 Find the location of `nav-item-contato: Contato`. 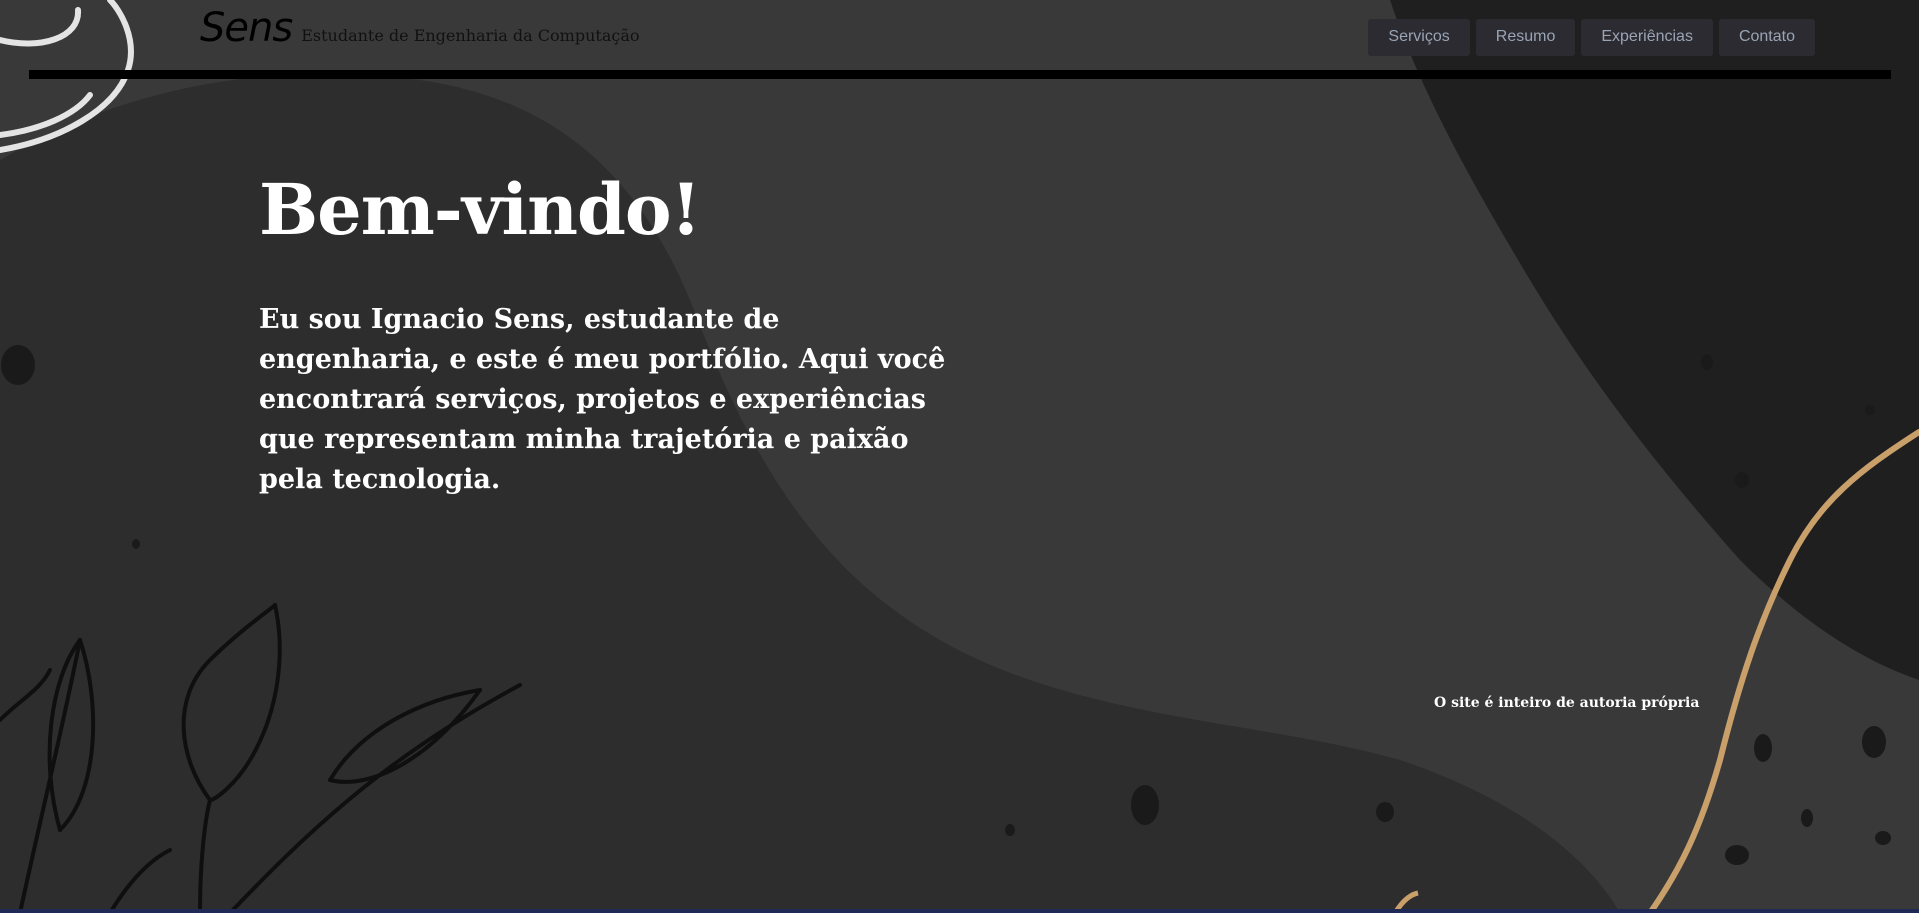

nav-item-contato: Contato is located at coordinates (1766, 37).